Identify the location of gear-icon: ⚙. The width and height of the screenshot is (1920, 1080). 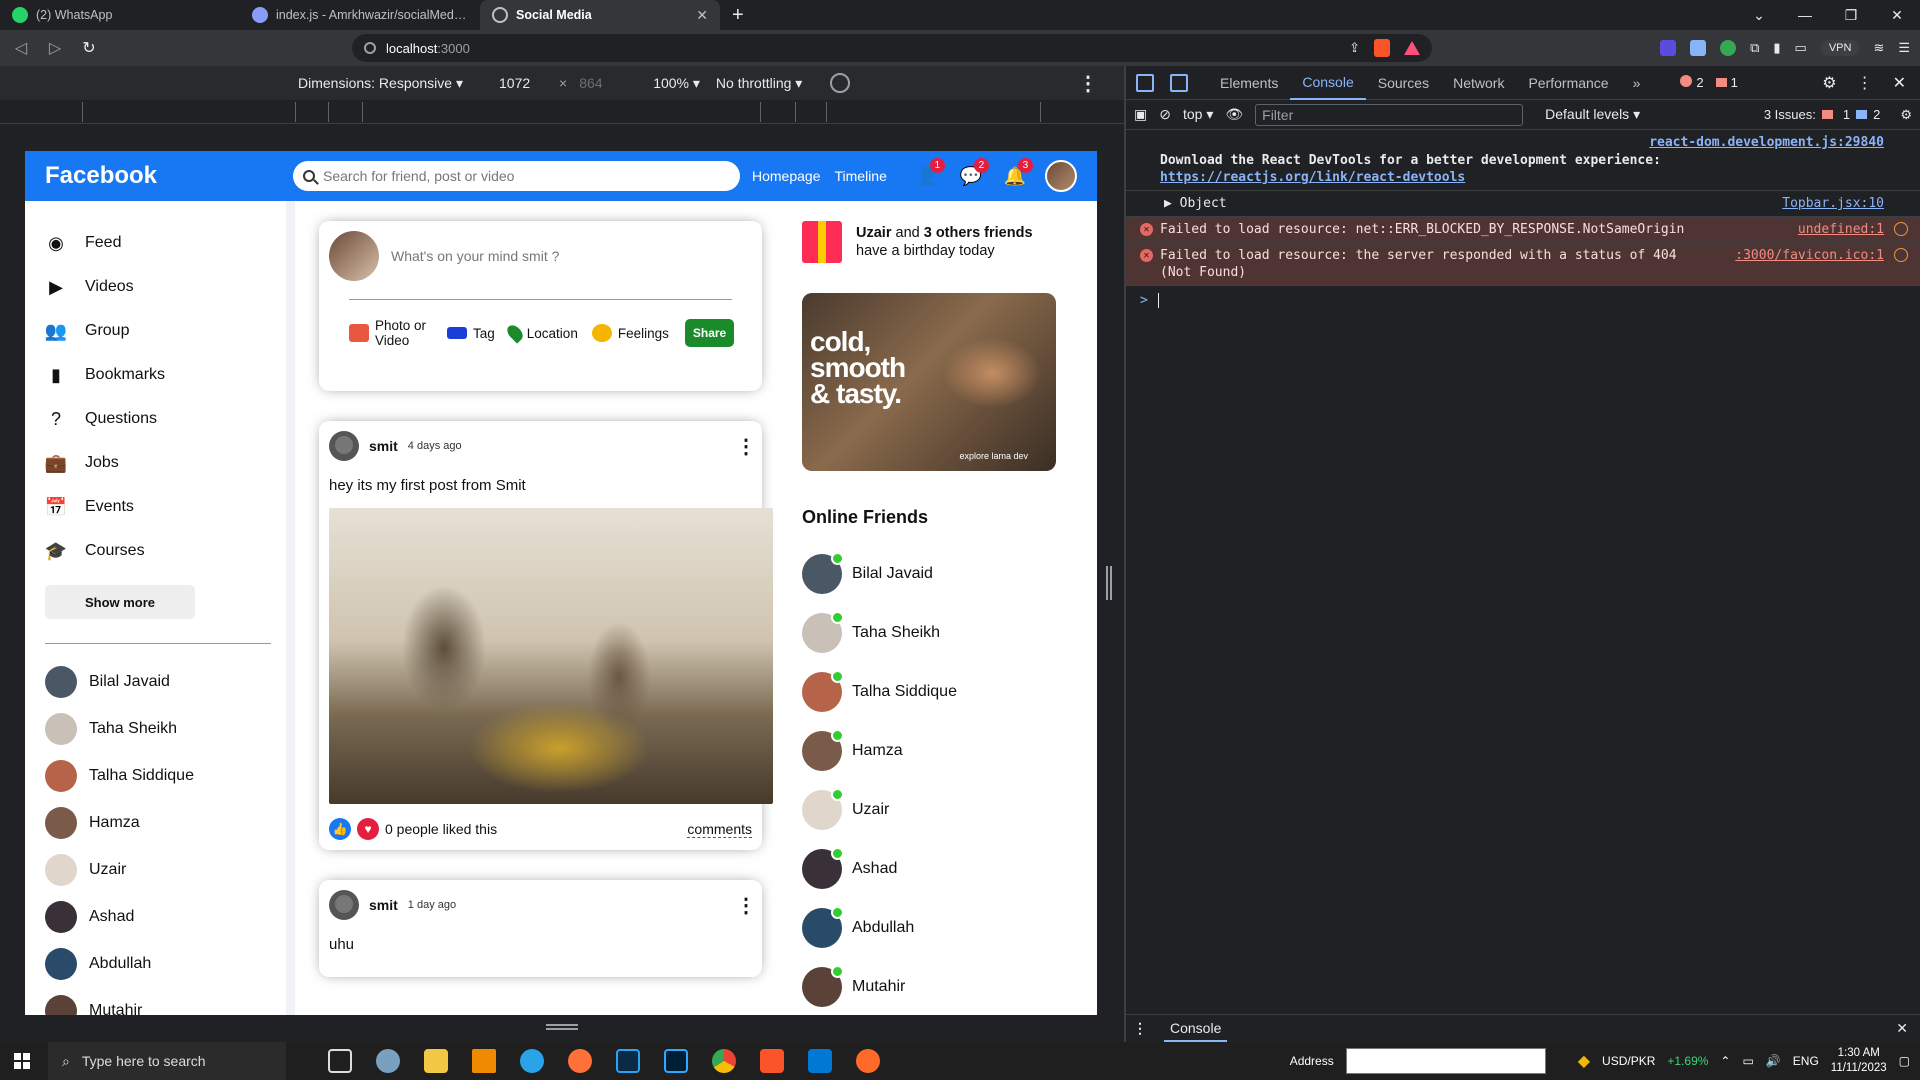
(1906, 115).